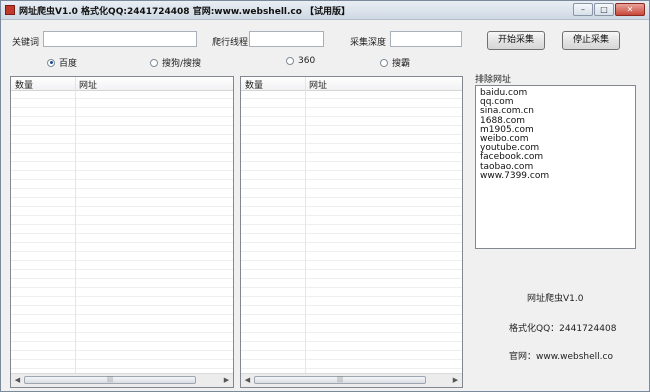  I want to click on engine-radio-360: 360, so click(300, 61).